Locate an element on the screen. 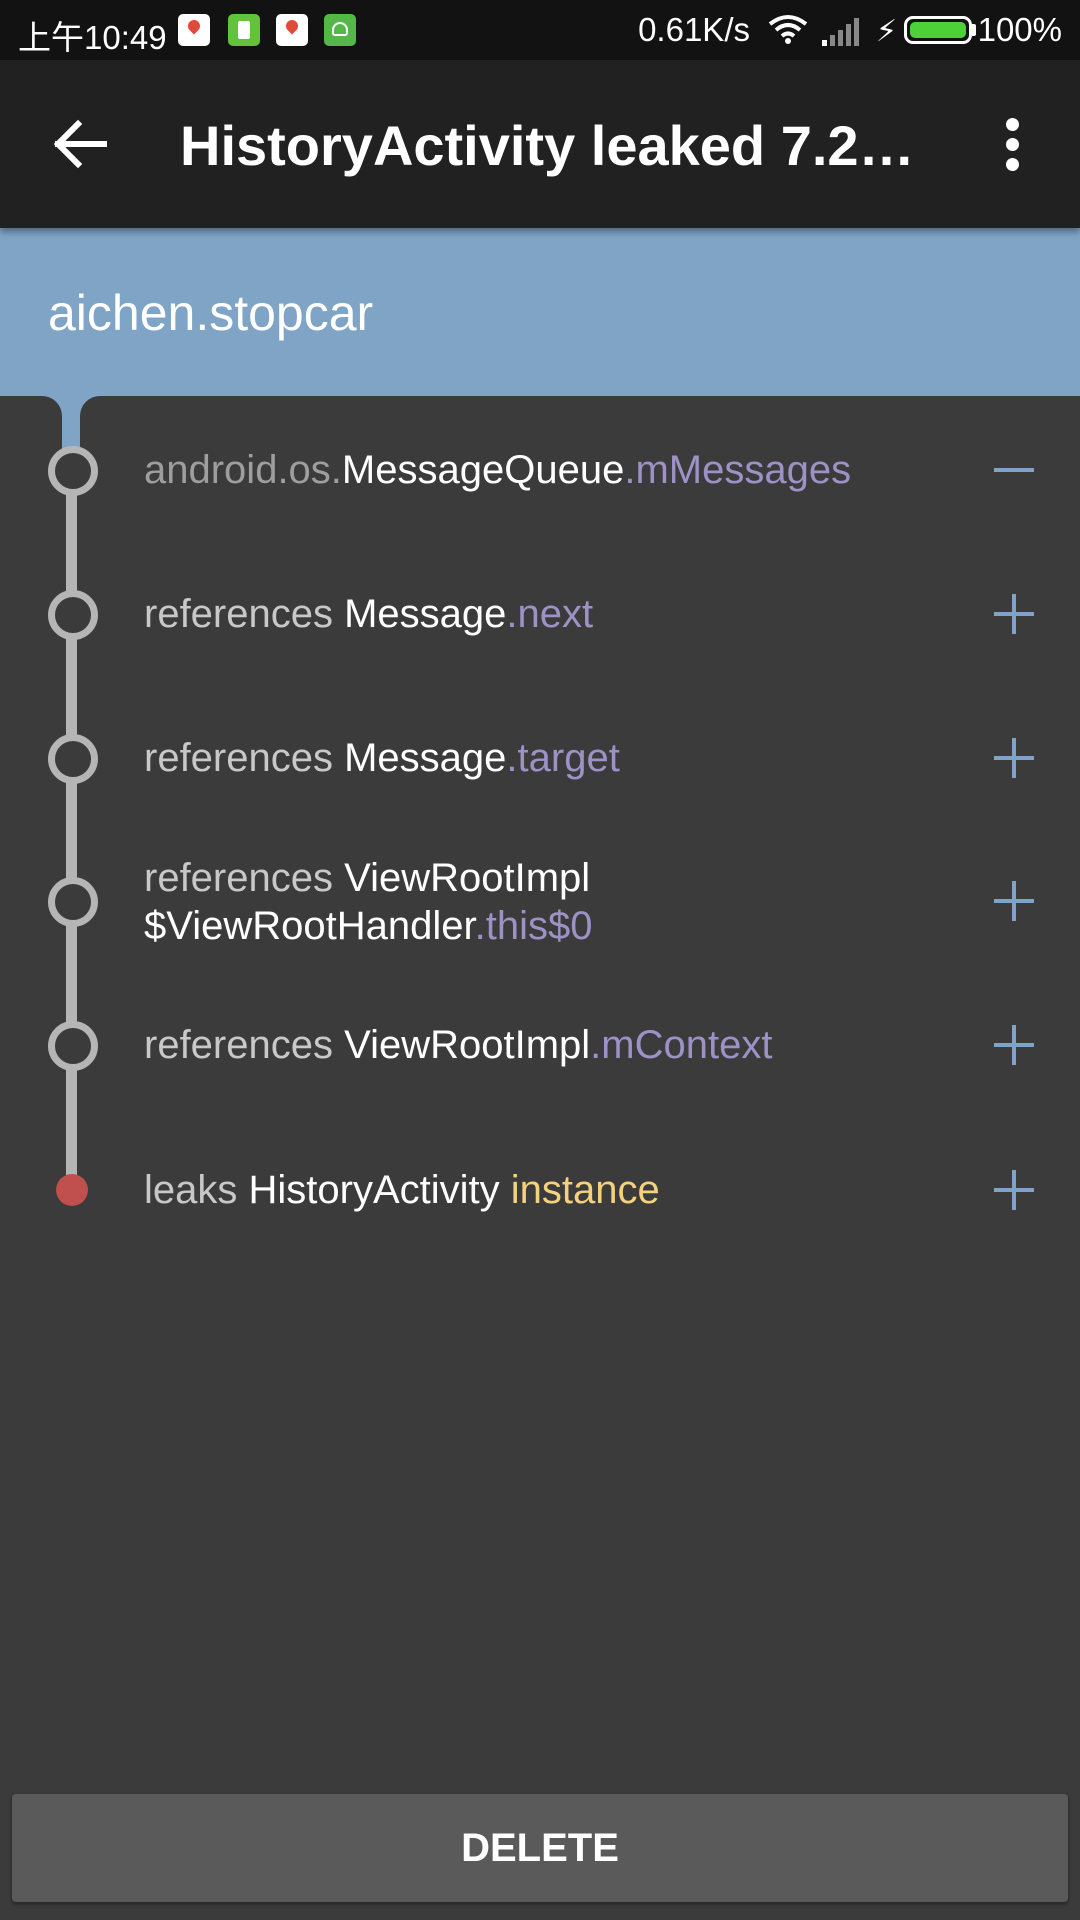 Image resolution: width=1080 pixels, height=1920 pixels. trace-class: HistoryActivity is located at coordinates (374, 1190).